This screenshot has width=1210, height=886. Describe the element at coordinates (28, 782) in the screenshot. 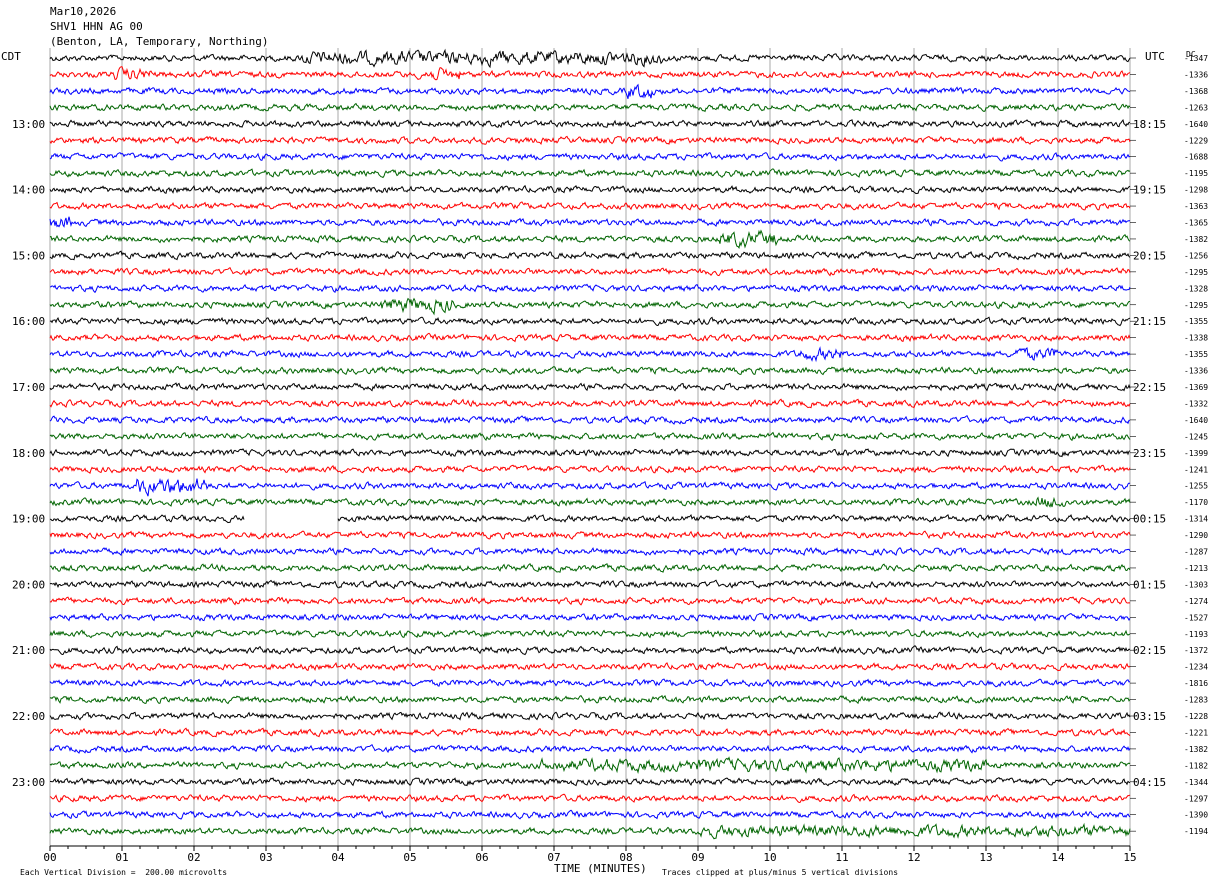

I see `local-hour-label: 23:00` at that location.